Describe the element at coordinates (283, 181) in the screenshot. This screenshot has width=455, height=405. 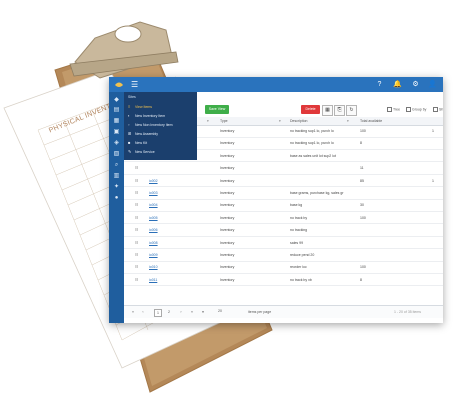
I see `table-row: ☷ io002 Inventory 85 1` at that location.